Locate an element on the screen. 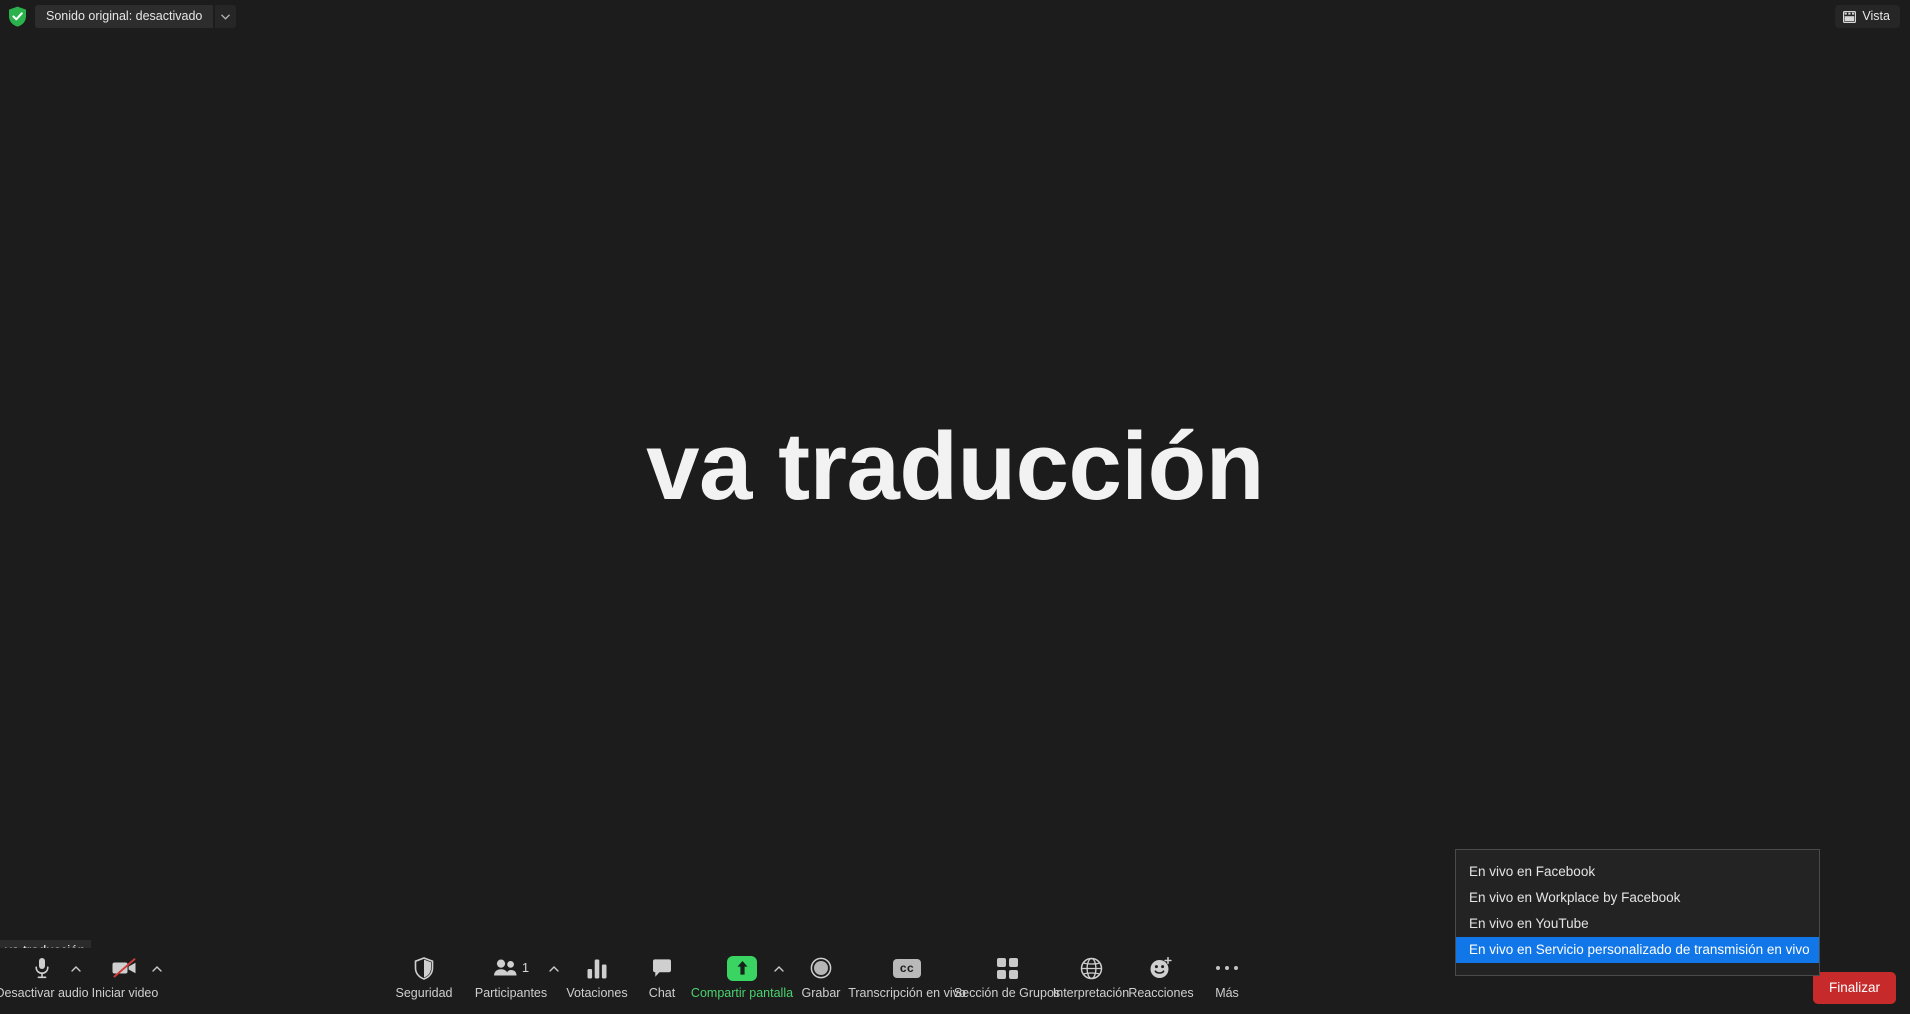  participants-icon: 1 is located at coordinates (511, 968).